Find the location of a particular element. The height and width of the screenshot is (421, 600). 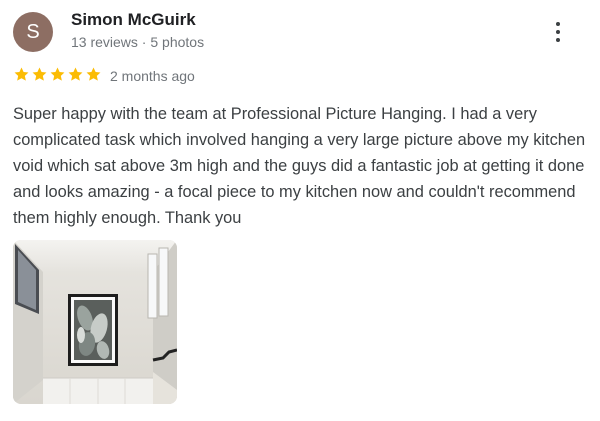

more-options-button is located at coordinates (558, 32).